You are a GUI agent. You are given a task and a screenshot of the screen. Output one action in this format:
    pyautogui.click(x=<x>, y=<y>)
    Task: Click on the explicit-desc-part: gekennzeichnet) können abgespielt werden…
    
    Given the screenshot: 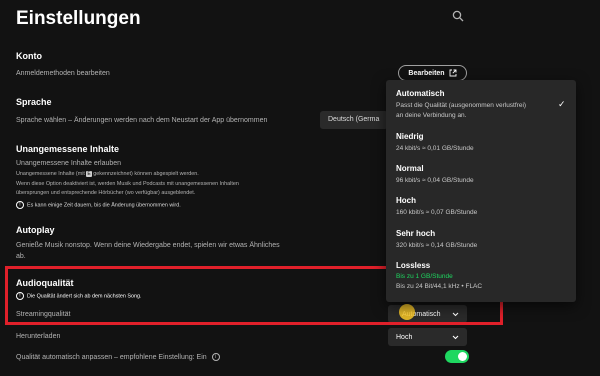 What is the action you would take?
    pyautogui.click(x=145, y=174)
    